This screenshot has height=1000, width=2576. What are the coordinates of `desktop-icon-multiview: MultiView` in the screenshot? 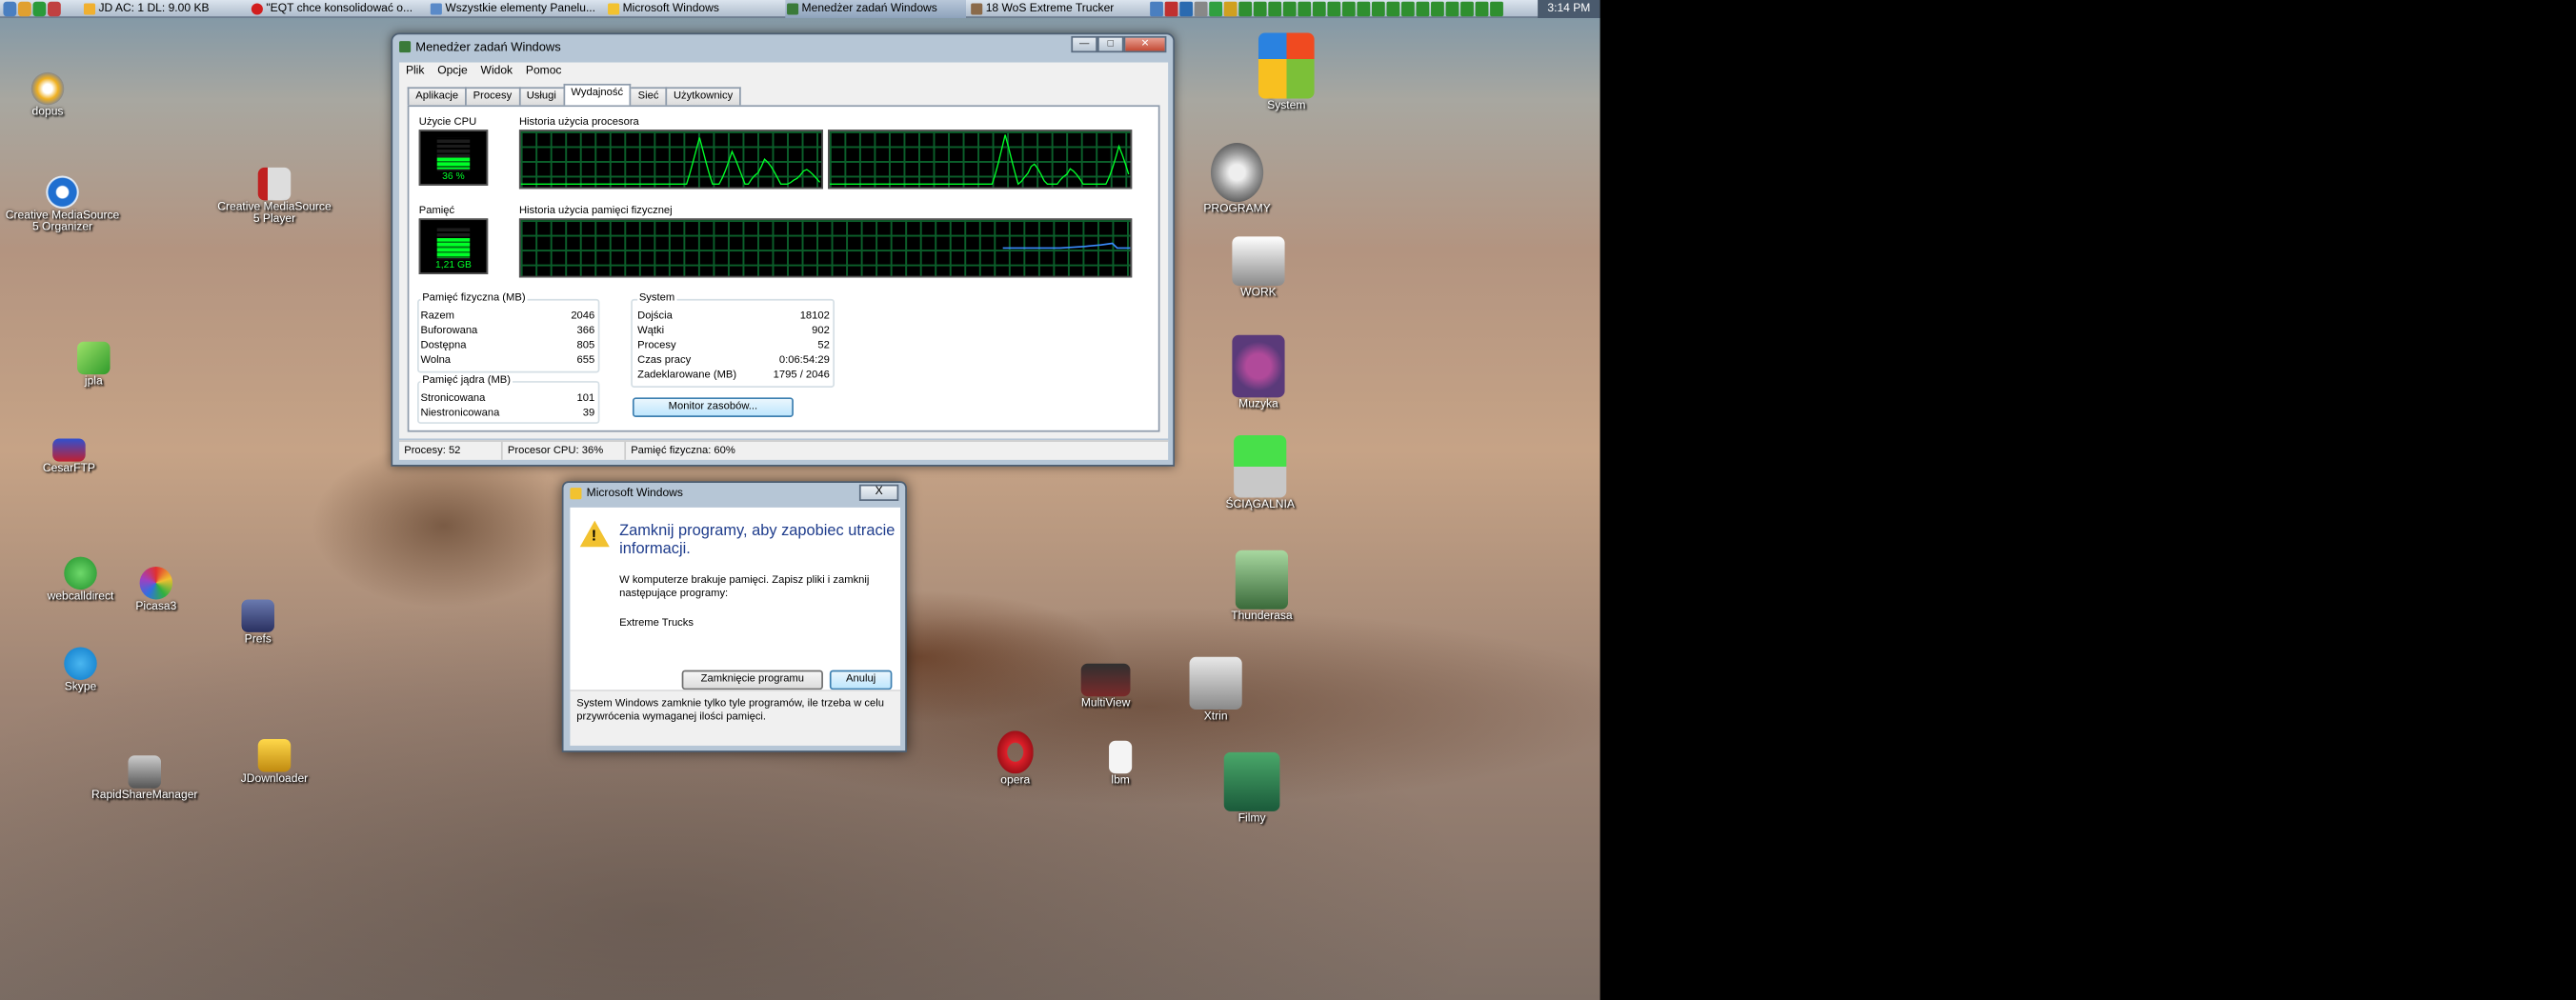 It's located at (1105, 686).